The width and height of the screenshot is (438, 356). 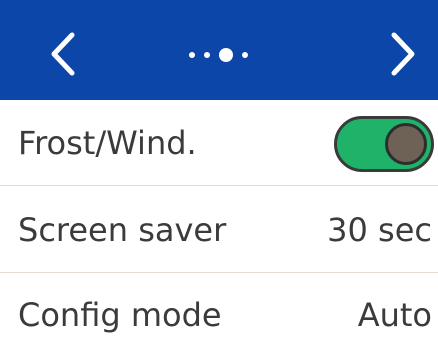 I want to click on toggle-knob, so click(x=406, y=144).